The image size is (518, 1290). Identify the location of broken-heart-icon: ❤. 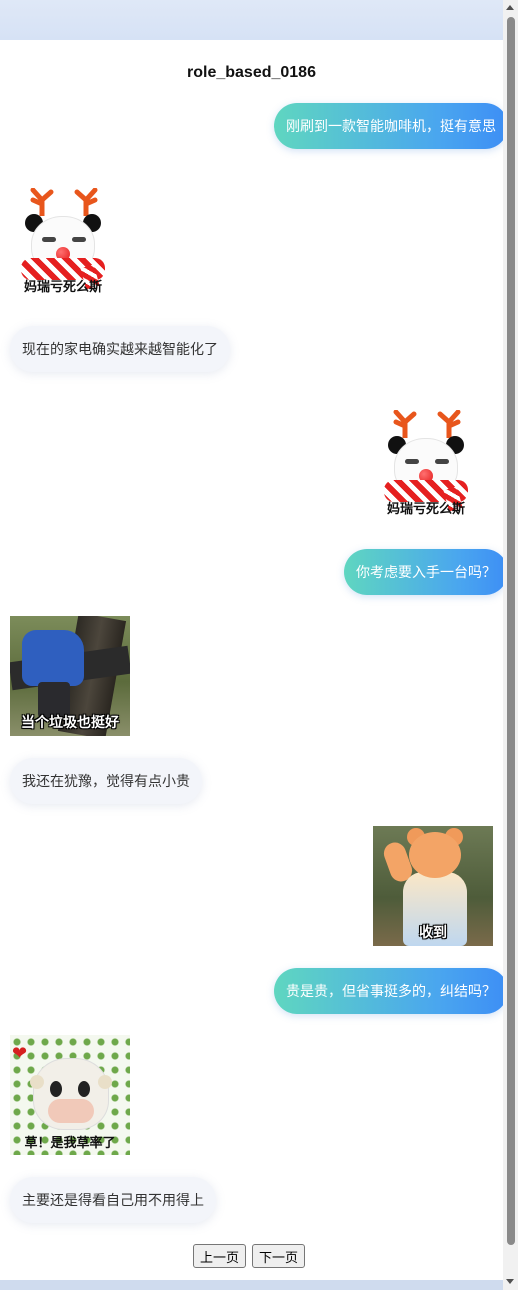
(20, 1053).